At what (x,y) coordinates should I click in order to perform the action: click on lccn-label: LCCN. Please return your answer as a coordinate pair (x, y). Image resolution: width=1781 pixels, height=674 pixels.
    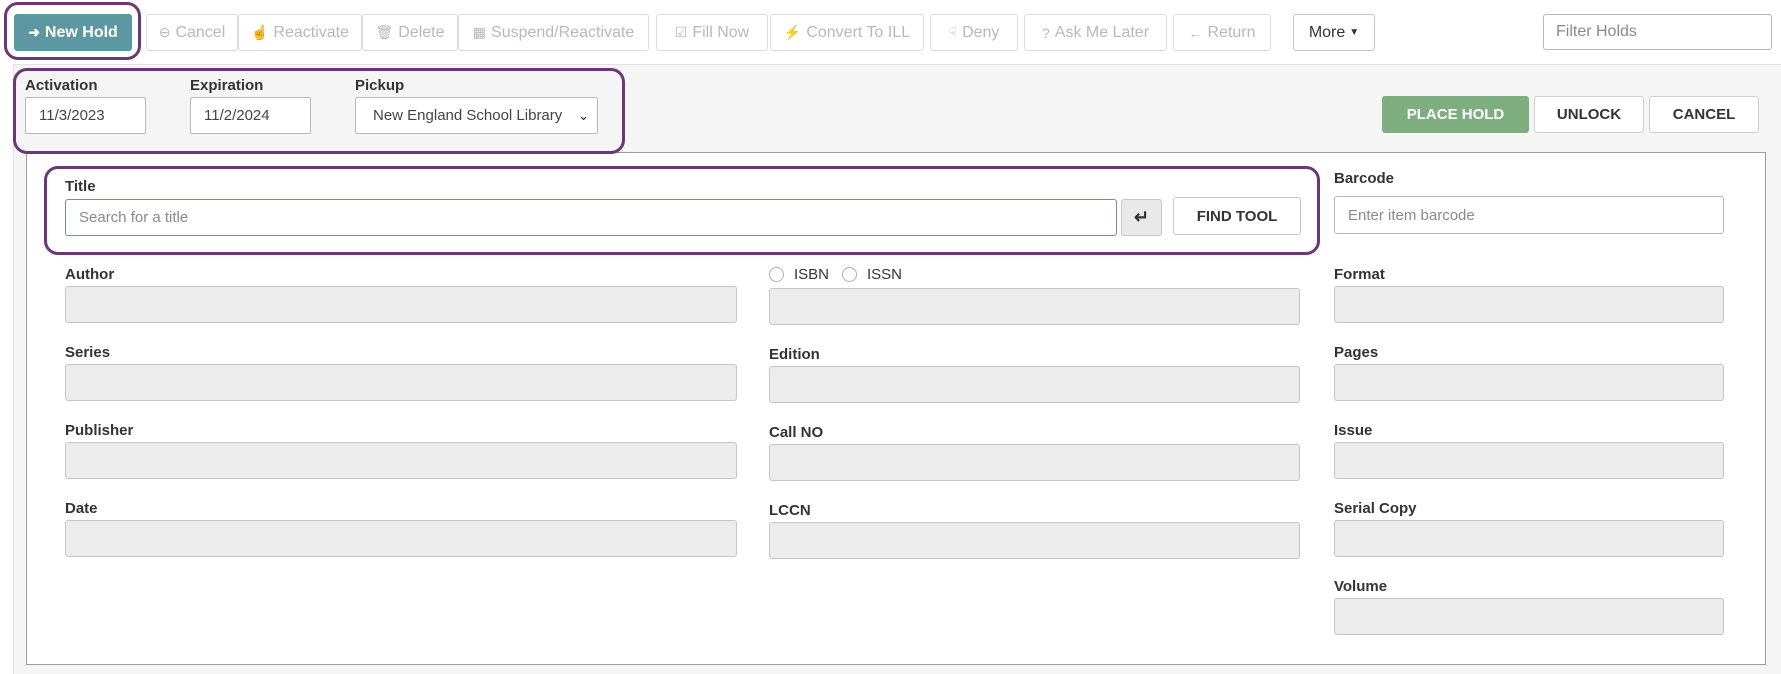
    Looking at the image, I should click on (790, 510).